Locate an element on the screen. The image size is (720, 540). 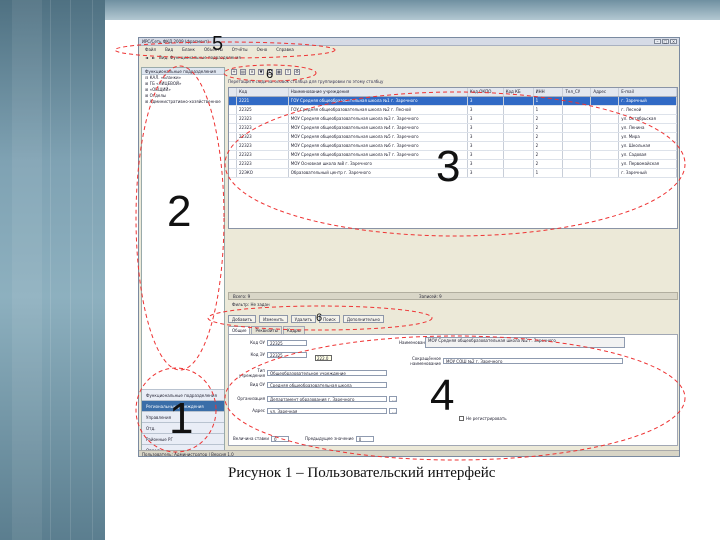
back-icon: ◄ is located at coordinates (146, 57).